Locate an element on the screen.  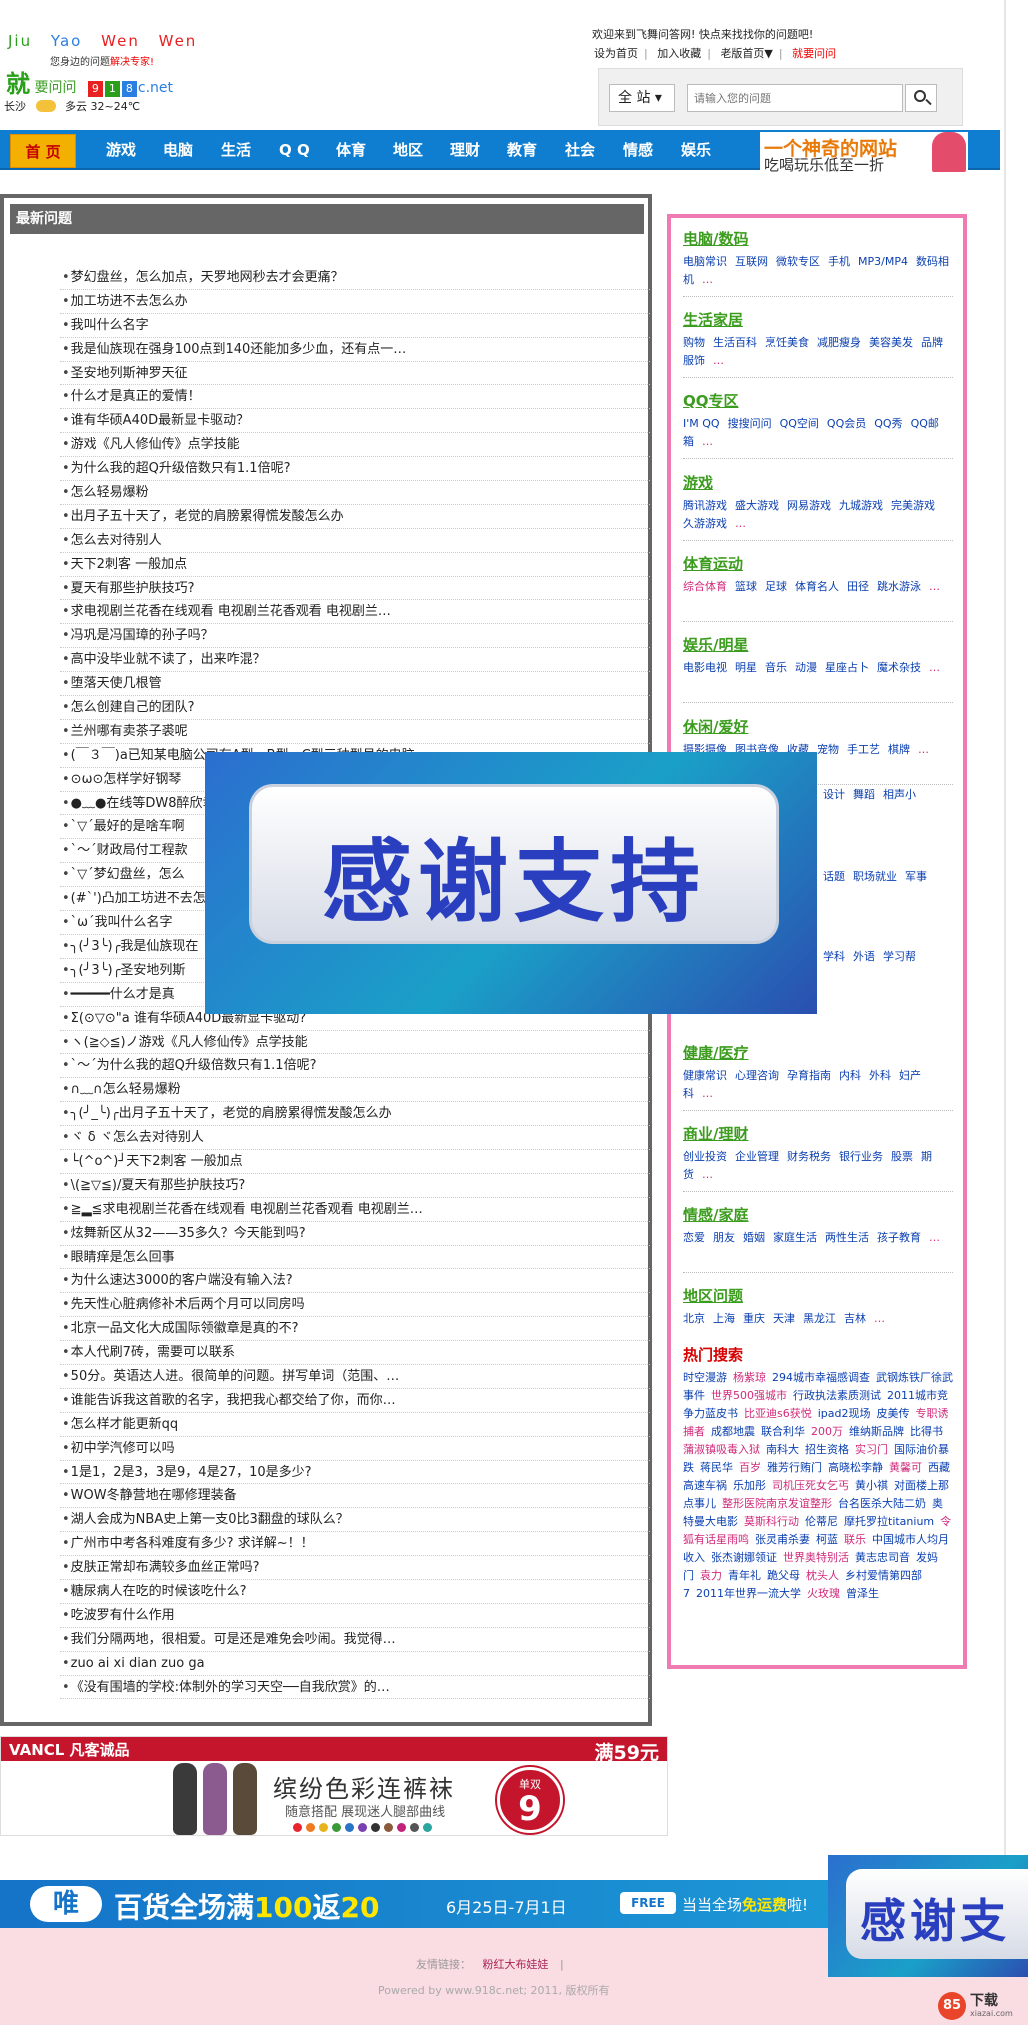
nav-item-region: 地区 is located at coordinates (408, 150).